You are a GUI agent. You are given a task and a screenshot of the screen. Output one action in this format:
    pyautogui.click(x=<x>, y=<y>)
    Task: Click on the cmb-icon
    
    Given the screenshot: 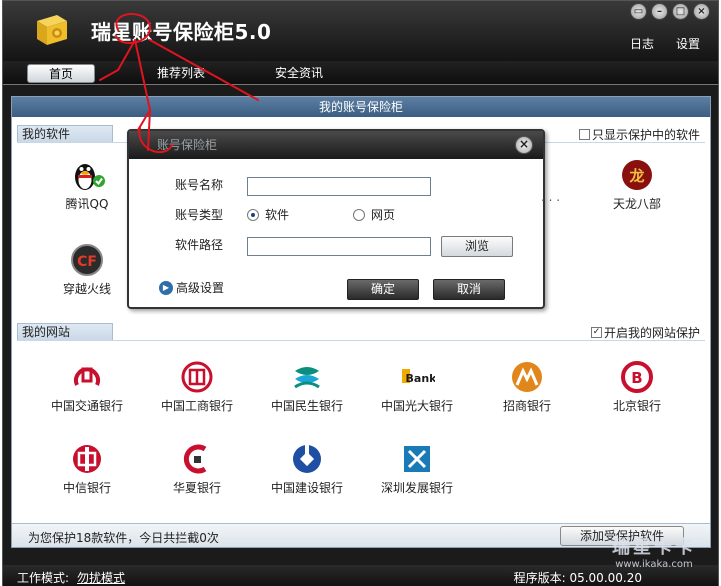 What is the action you would take?
    pyautogui.click(x=527, y=377)
    